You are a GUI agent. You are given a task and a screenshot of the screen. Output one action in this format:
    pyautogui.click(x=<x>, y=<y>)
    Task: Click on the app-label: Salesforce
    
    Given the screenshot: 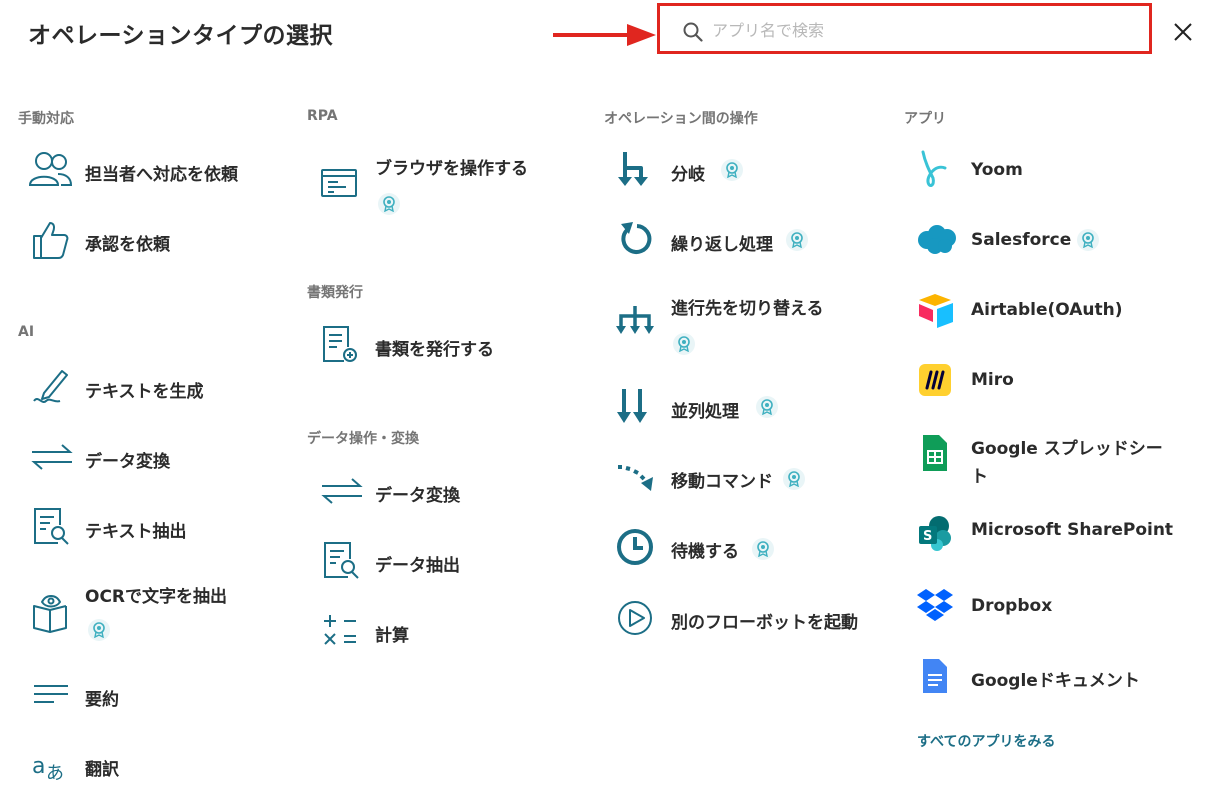 What is the action you would take?
    pyautogui.click(x=1021, y=240)
    